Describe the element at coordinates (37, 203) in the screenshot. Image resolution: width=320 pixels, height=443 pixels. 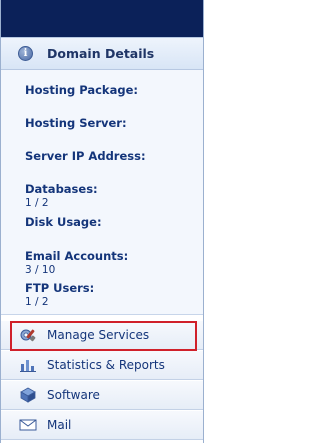
I see `databases-value: 1 / 2` at that location.